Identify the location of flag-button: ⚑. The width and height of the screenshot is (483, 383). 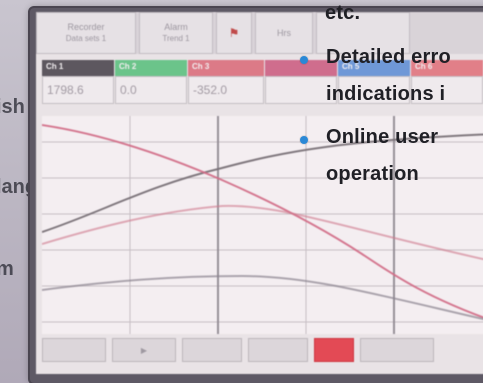
(234, 33).